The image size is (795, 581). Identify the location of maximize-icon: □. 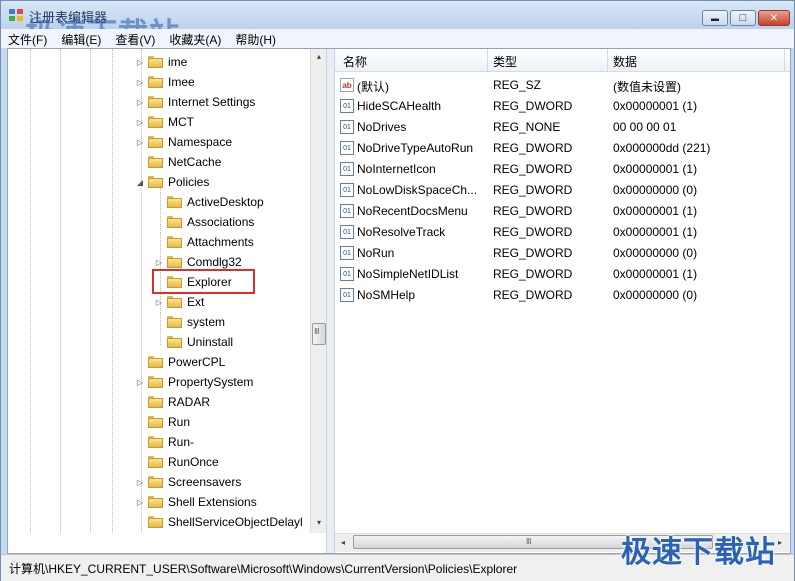
(743, 18).